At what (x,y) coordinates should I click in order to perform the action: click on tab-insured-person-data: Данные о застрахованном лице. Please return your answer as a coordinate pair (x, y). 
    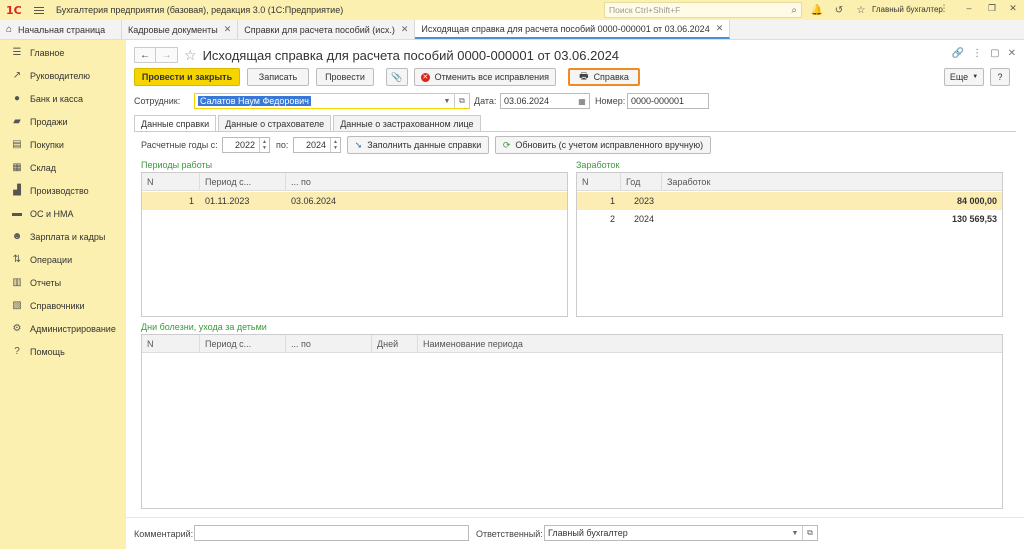
    Looking at the image, I should click on (407, 123).